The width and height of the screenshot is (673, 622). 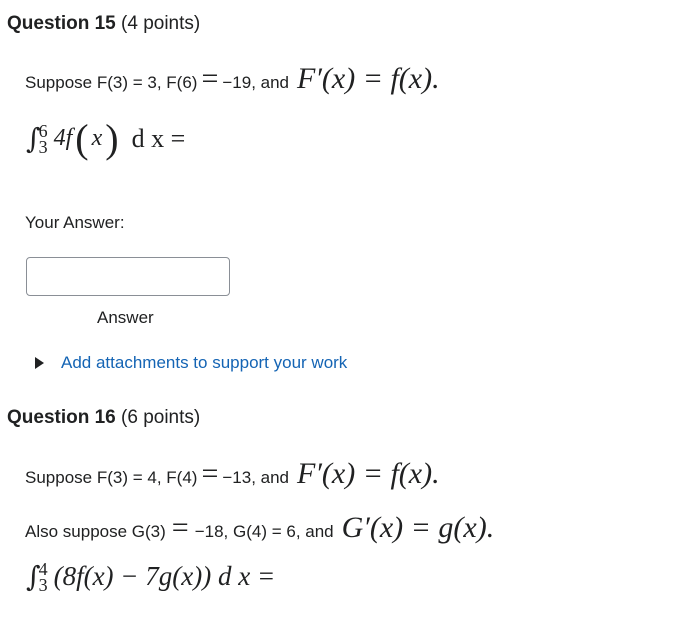 What do you see at coordinates (128, 276) in the screenshot?
I see `answer-input` at bounding box center [128, 276].